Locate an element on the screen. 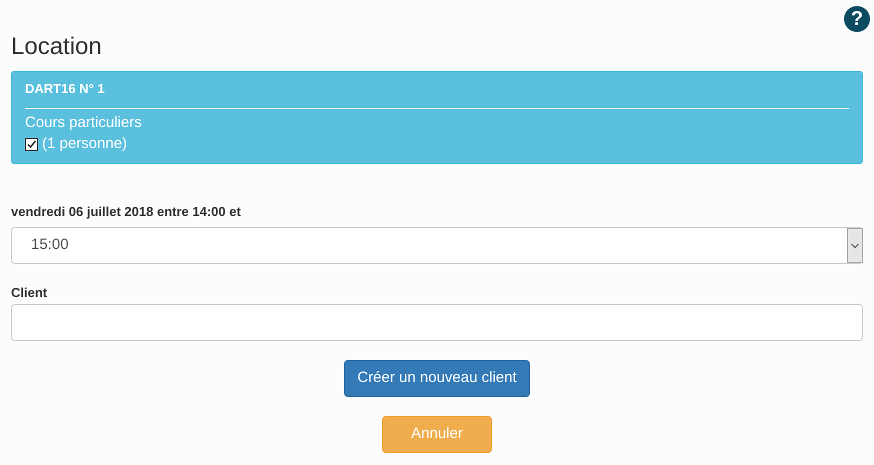  panel-heading: DART16 N° 1 is located at coordinates (65, 89).